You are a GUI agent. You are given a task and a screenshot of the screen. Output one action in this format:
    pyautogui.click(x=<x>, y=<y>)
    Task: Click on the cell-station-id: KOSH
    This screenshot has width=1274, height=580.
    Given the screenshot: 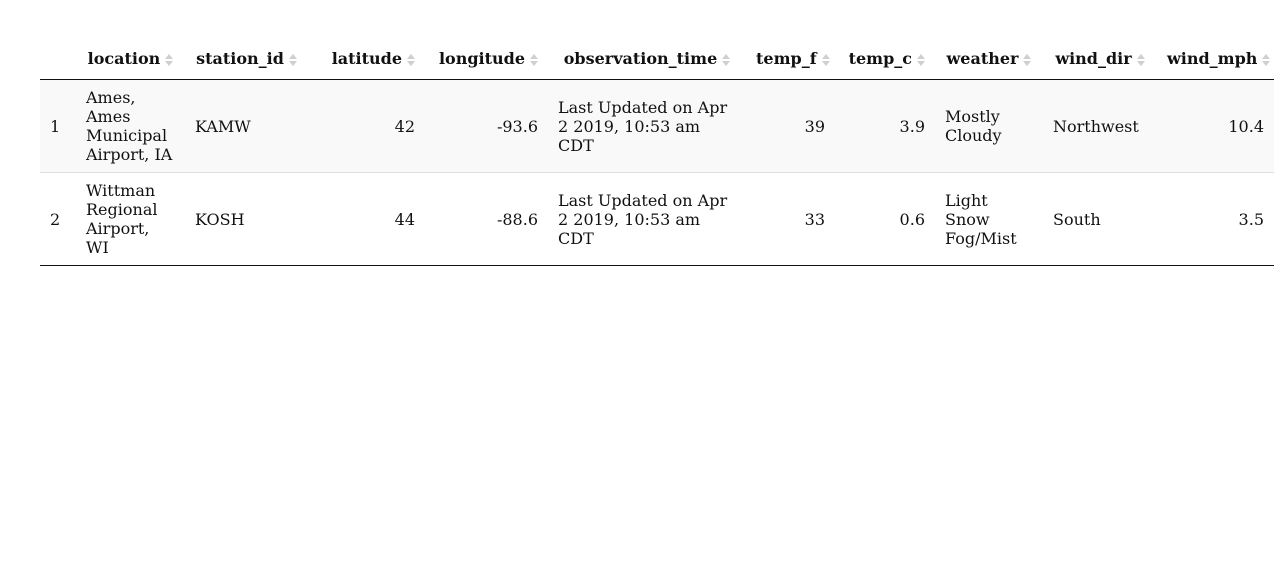 What is the action you would take?
    pyautogui.click(x=246, y=219)
    